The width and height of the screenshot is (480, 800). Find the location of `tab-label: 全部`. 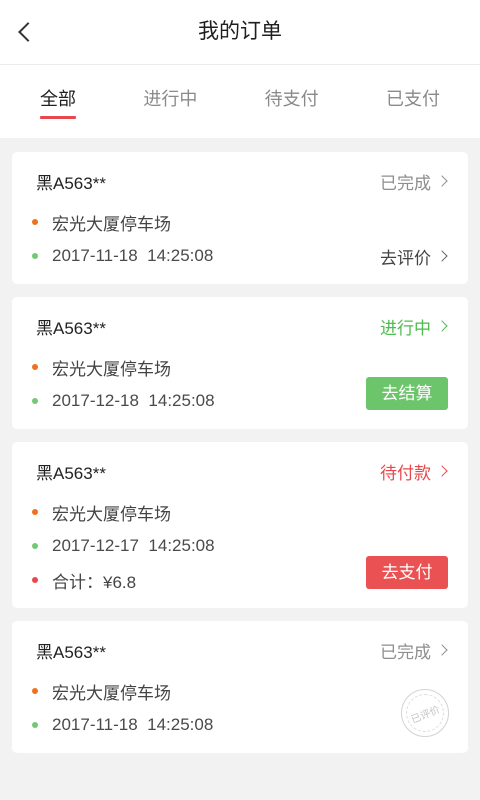

tab-label: 全部 is located at coordinates (58, 99).